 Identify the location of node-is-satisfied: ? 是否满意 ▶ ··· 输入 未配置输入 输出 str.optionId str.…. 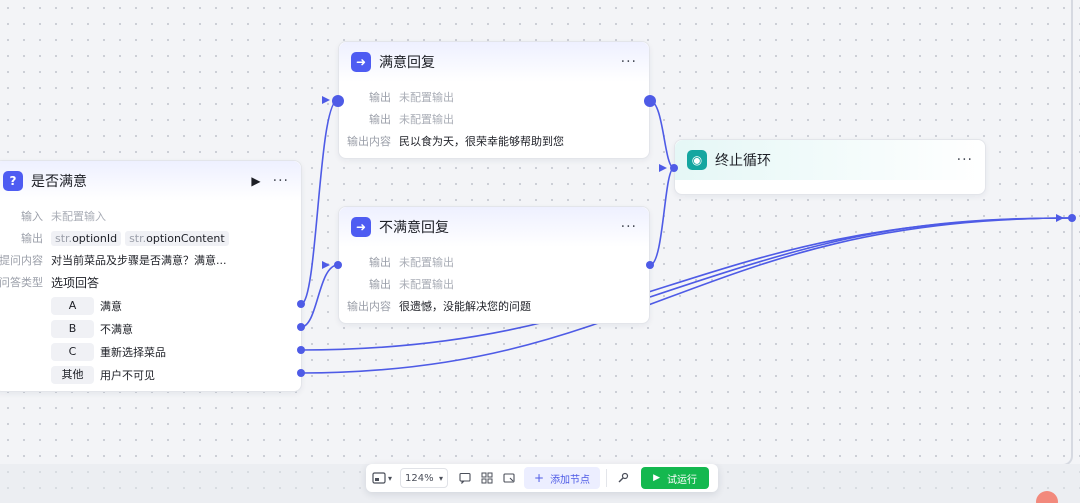
(151, 276).